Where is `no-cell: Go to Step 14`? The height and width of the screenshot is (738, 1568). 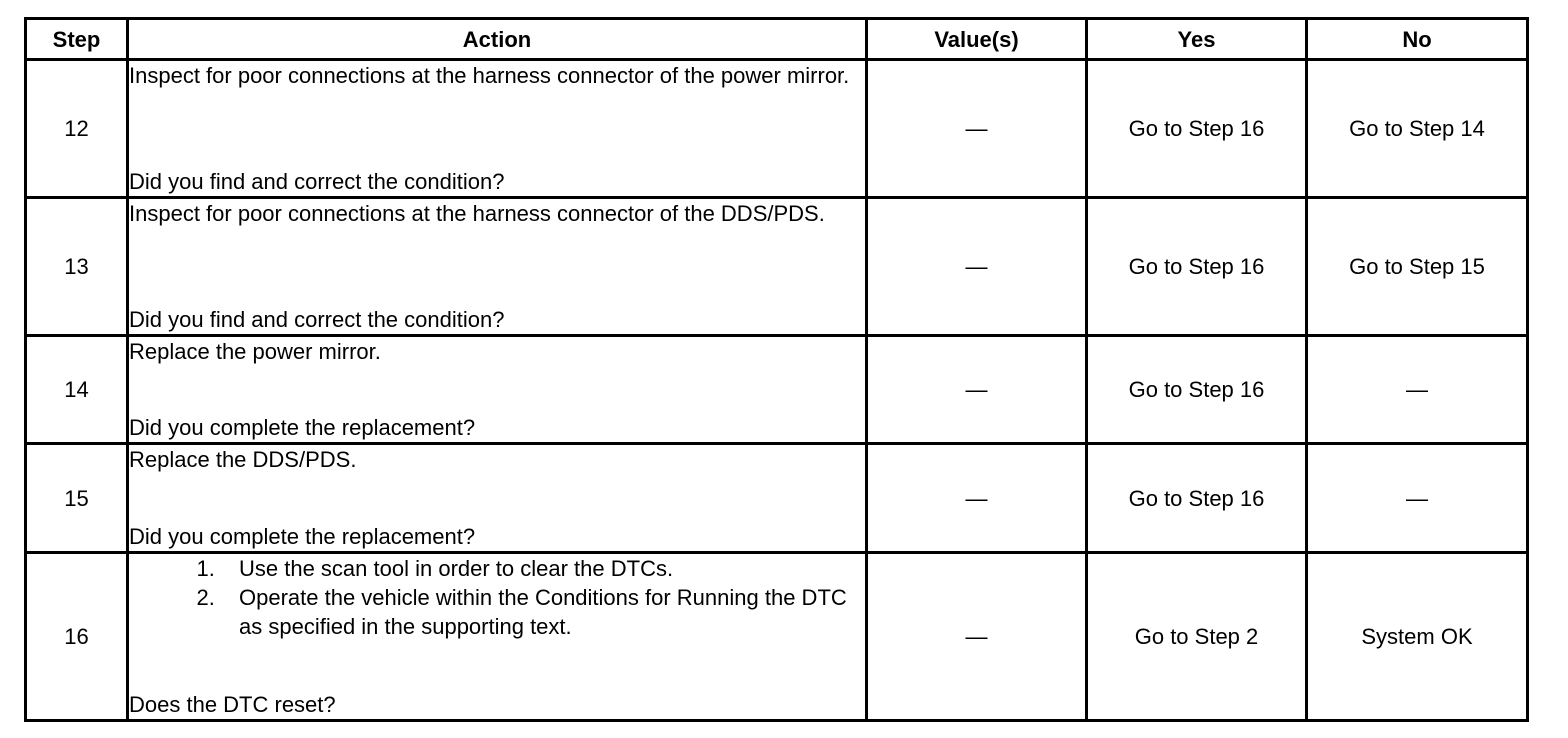 no-cell: Go to Step 14 is located at coordinates (1417, 128).